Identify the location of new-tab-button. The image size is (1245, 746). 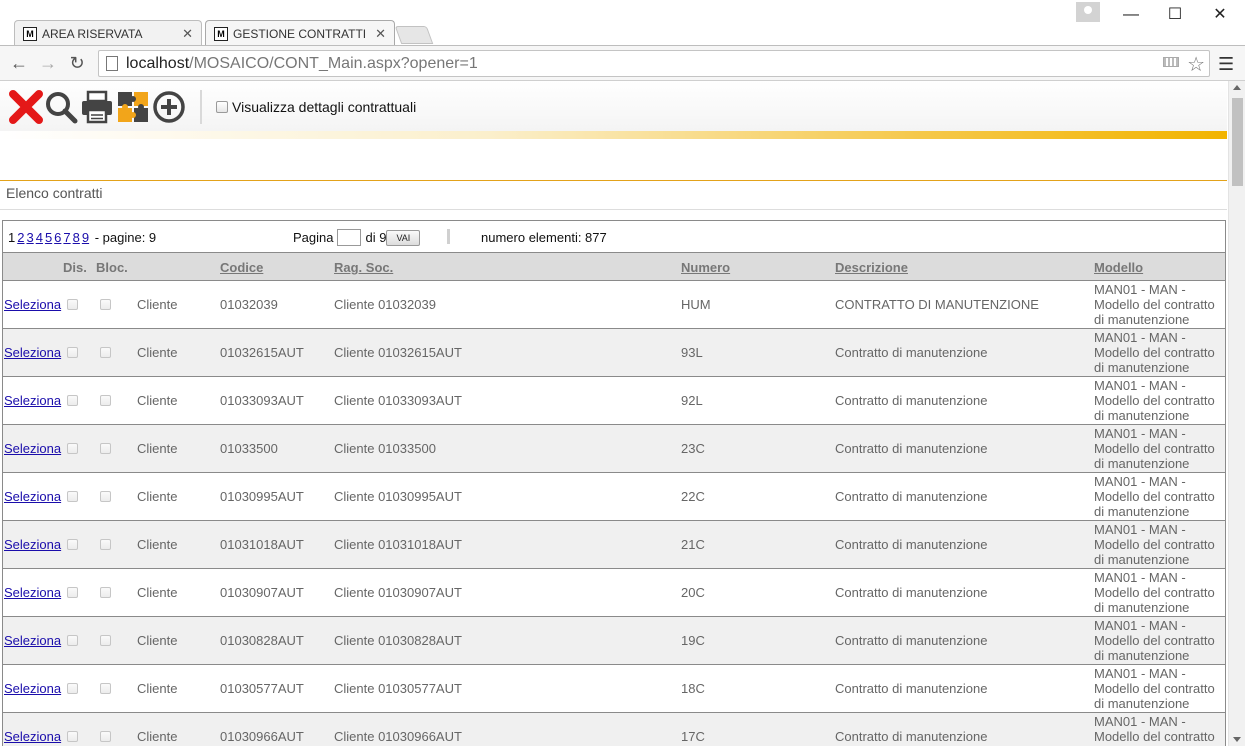
(414, 35).